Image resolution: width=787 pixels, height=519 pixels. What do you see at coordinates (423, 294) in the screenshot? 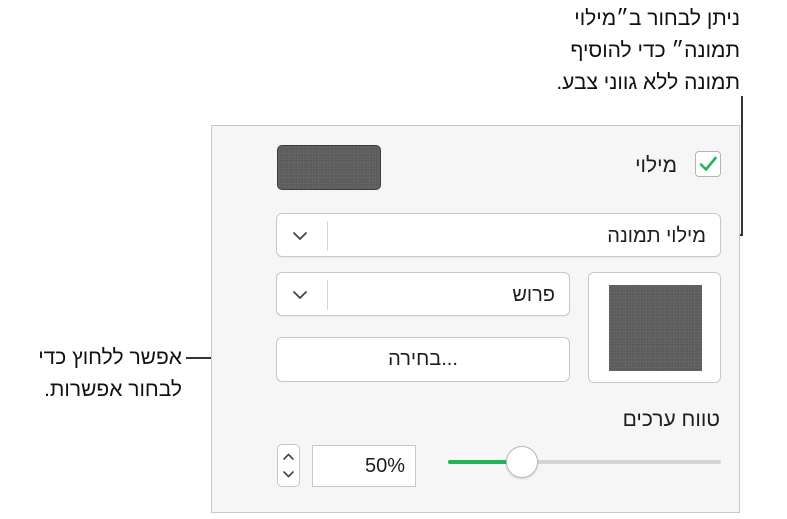
I see `image-scale-popup: פרוש` at bounding box center [423, 294].